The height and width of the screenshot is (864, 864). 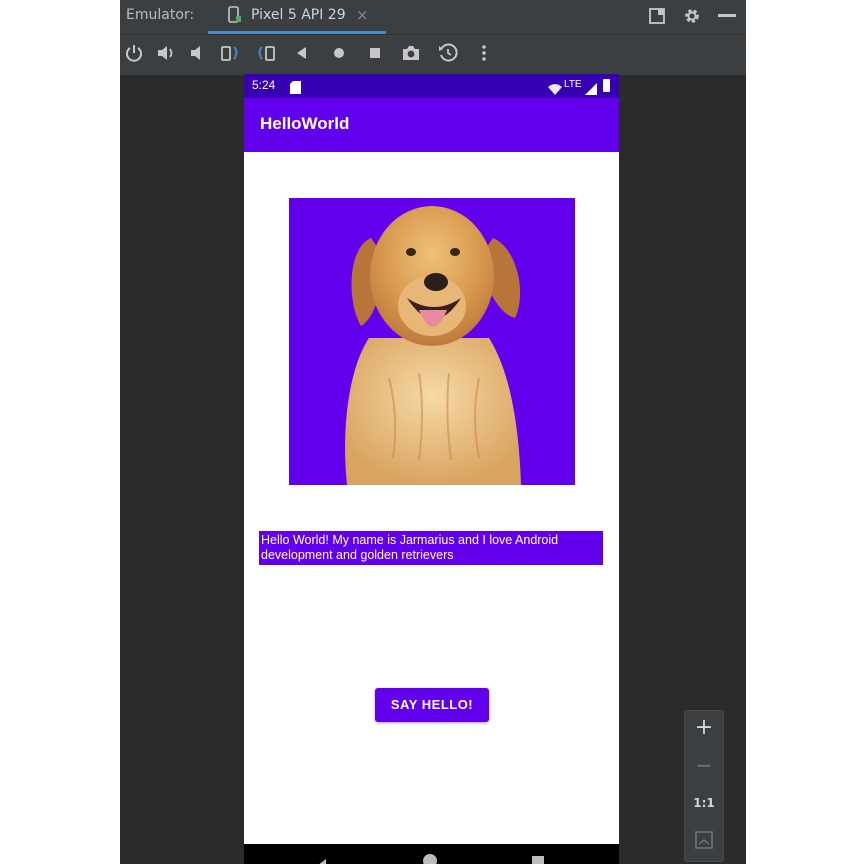 I want to click on tab-device: Pixel 5 API 29 ×, so click(x=297, y=17).